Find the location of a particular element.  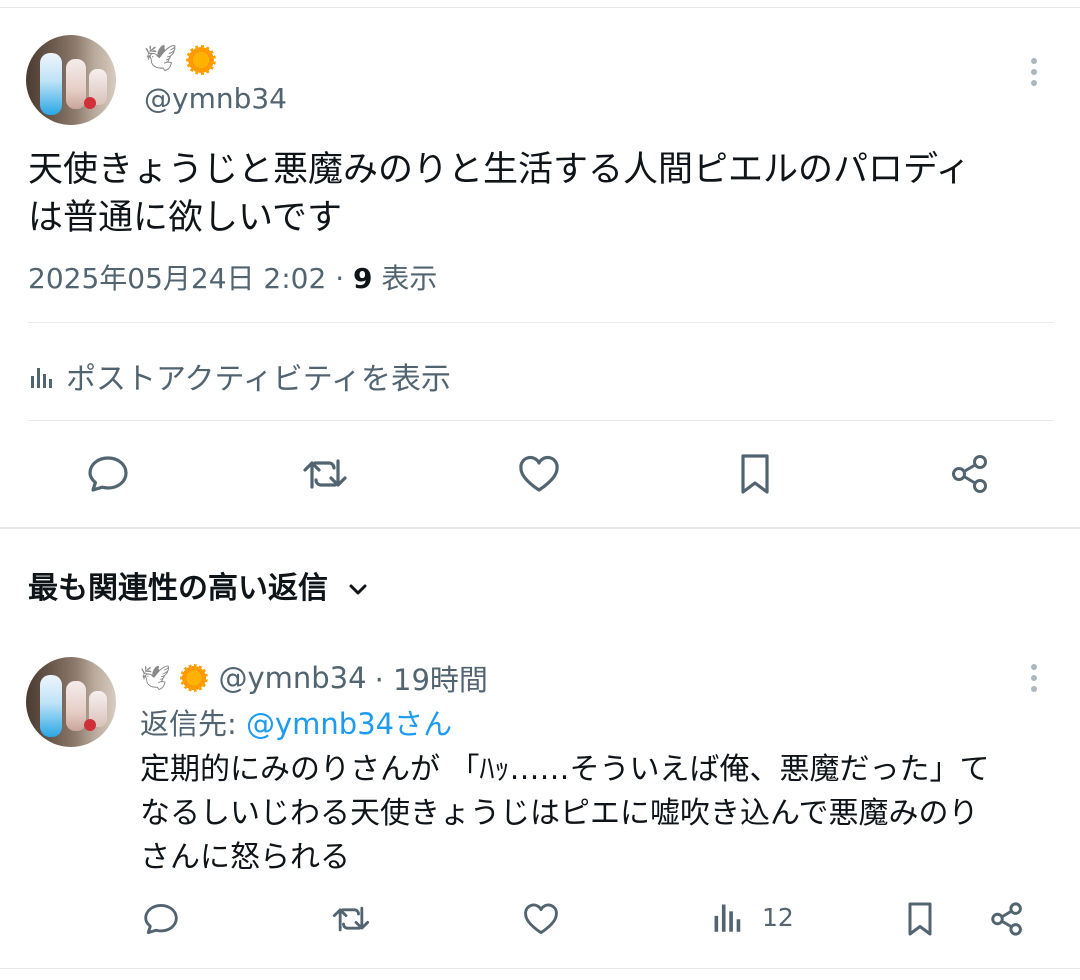

views-label: 表示 is located at coordinates (409, 278).